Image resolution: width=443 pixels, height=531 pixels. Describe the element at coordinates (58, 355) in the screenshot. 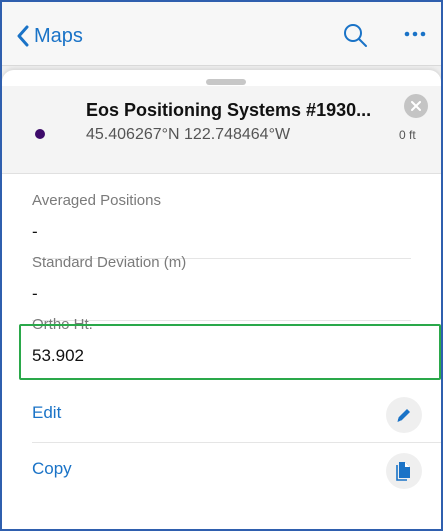

I see `field-value: 53.902` at that location.